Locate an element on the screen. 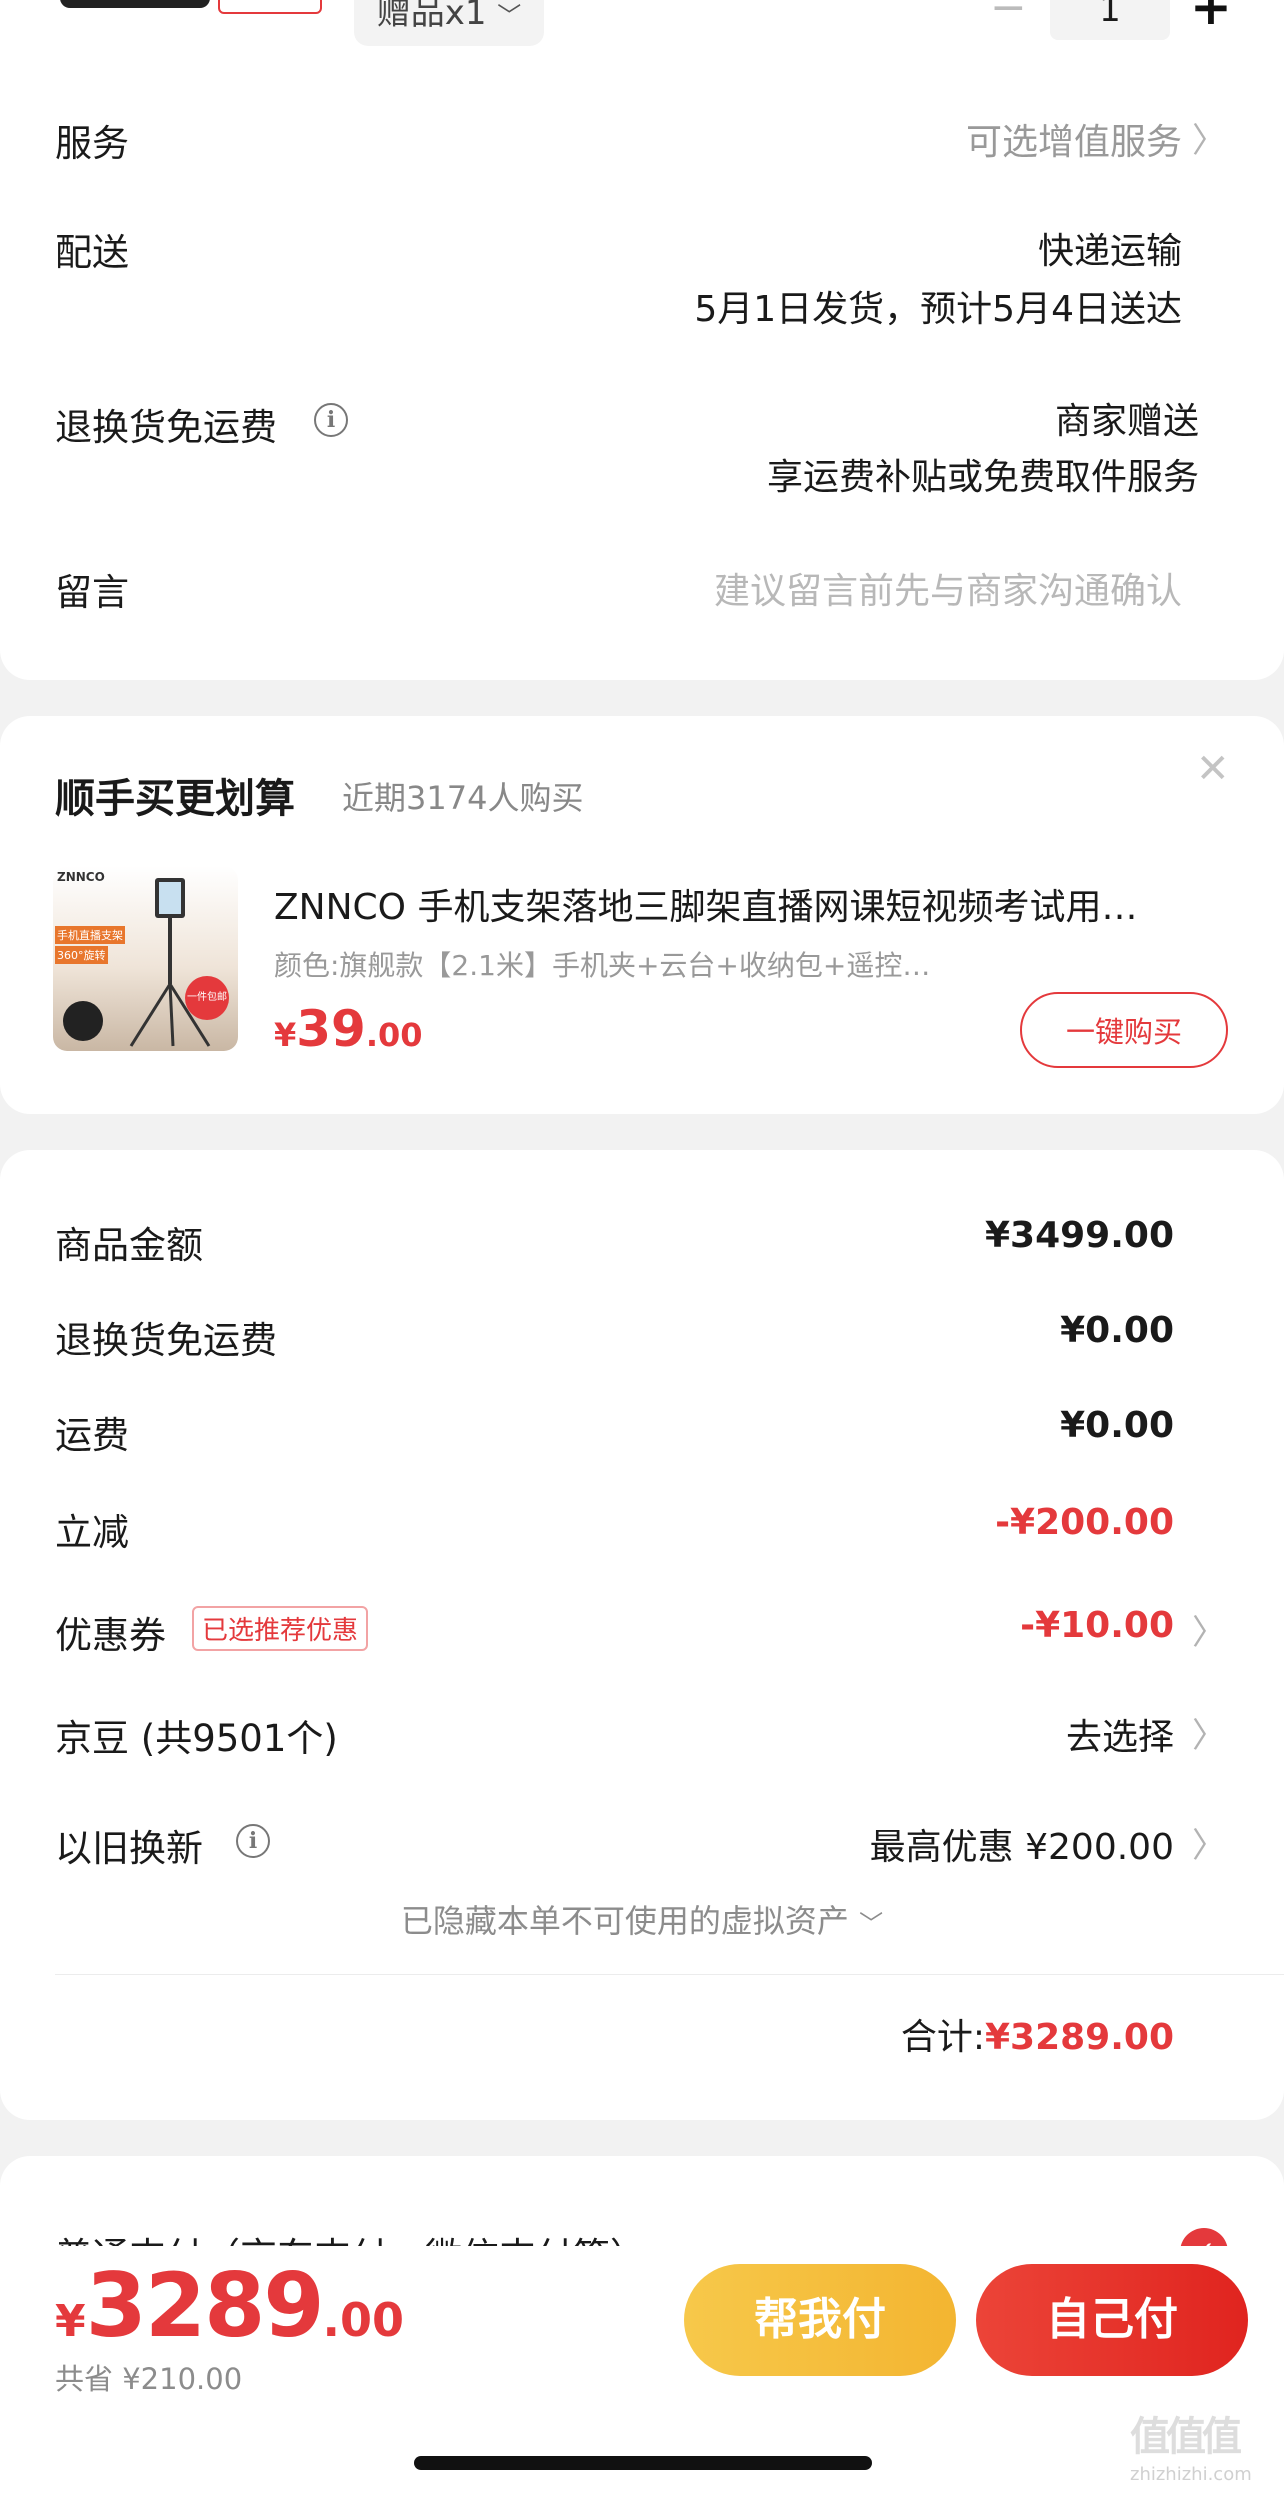  bottom-price-symbol: ¥ is located at coordinates (70, 2321).